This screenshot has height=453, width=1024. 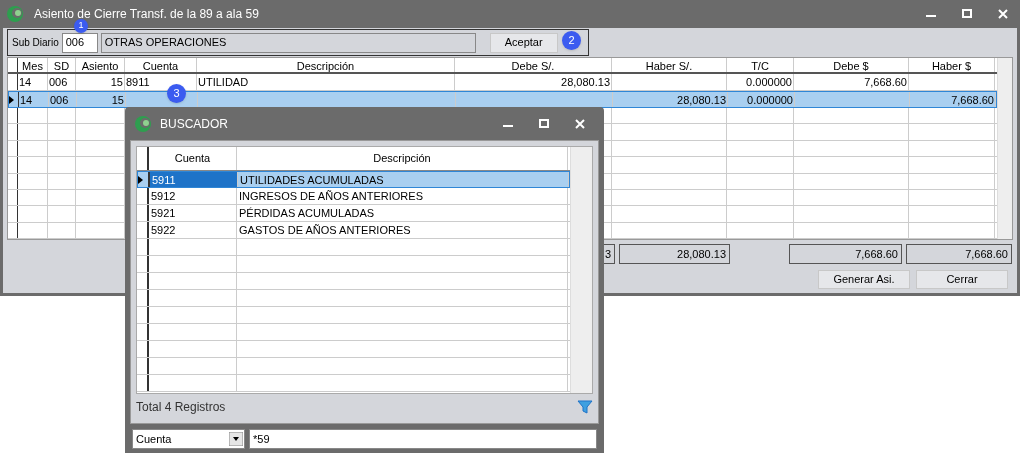 What do you see at coordinates (164, 180) in the screenshot?
I see `table-cell: 5911` at bounding box center [164, 180].